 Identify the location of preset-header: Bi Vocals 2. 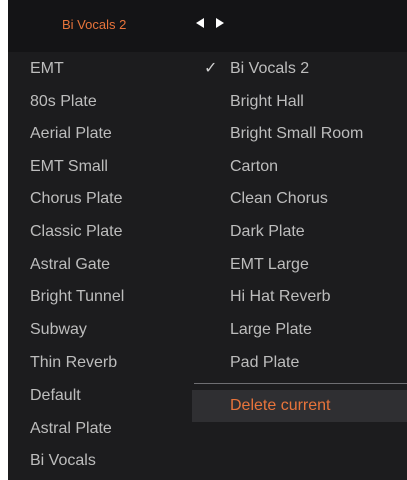
(207, 26).